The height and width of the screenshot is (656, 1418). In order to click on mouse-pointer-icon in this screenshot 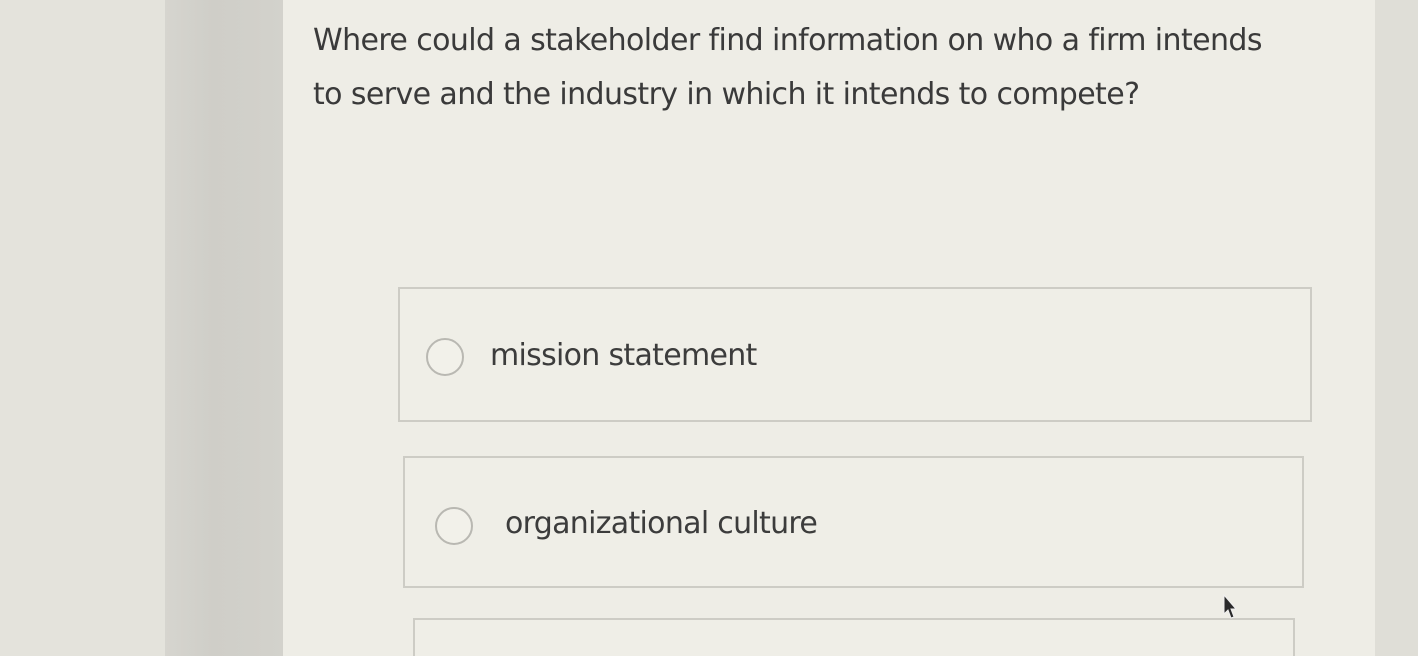, I will do `click(1230, 606)`.